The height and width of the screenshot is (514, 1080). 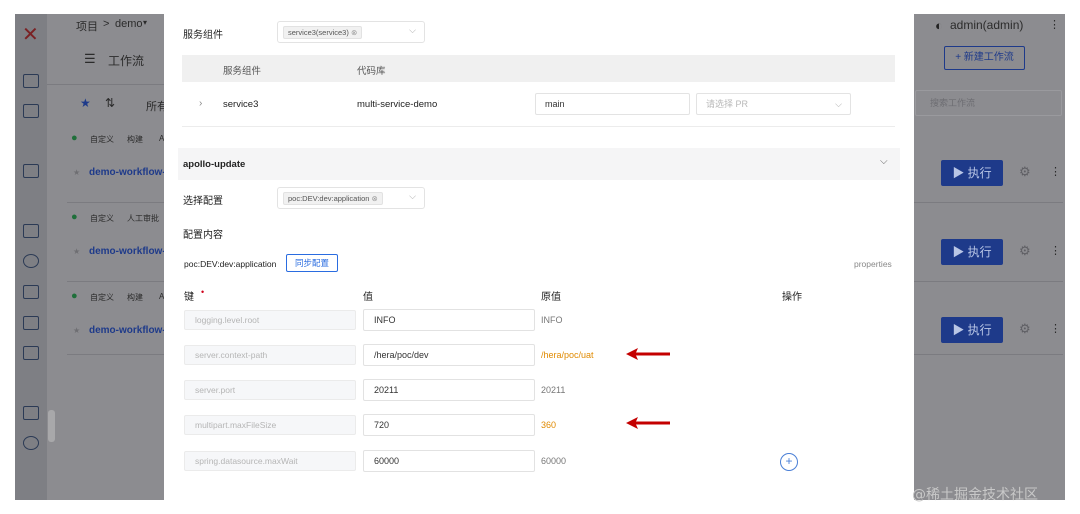 What do you see at coordinates (189, 297) in the screenshot?
I see `col-header-key: 键` at bounding box center [189, 297].